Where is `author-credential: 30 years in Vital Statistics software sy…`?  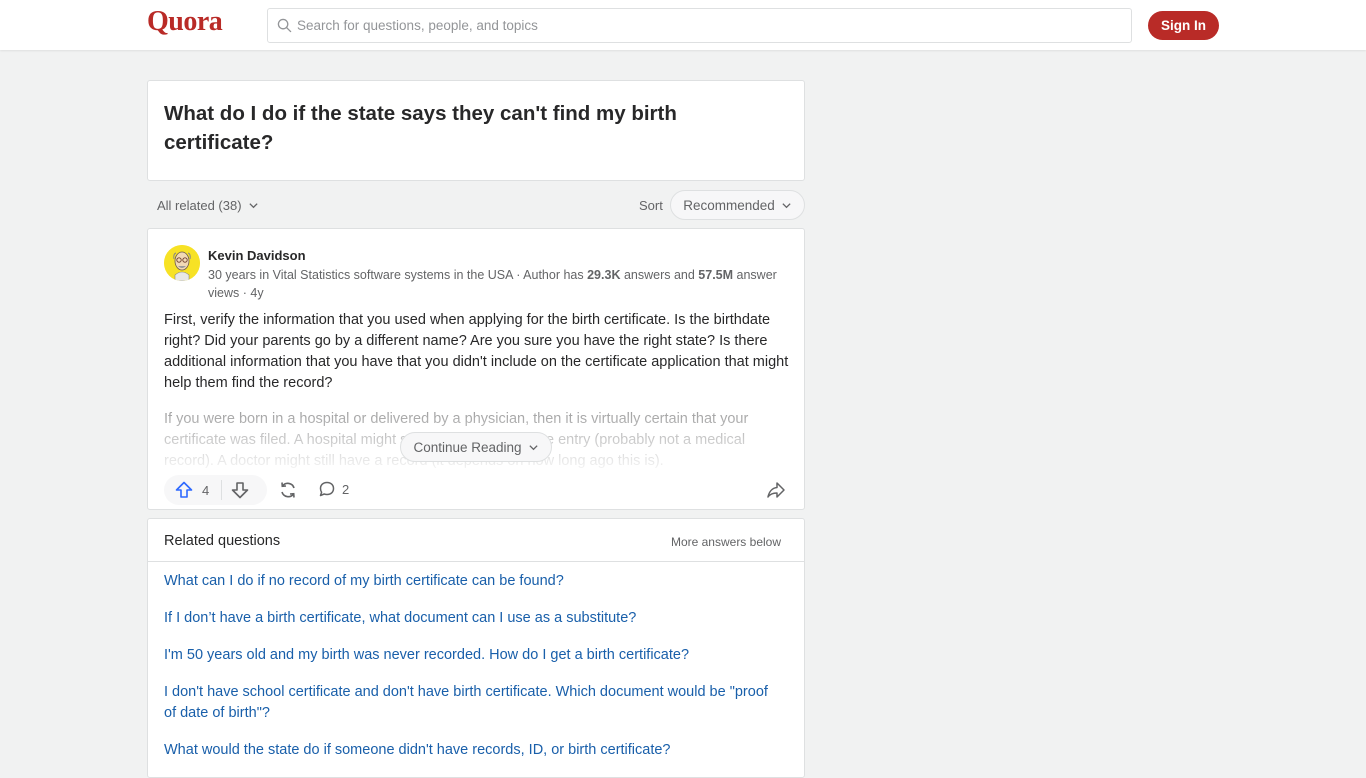 author-credential: 30 years in Vital Statistics software sy… is located at coordinates (503, 284).